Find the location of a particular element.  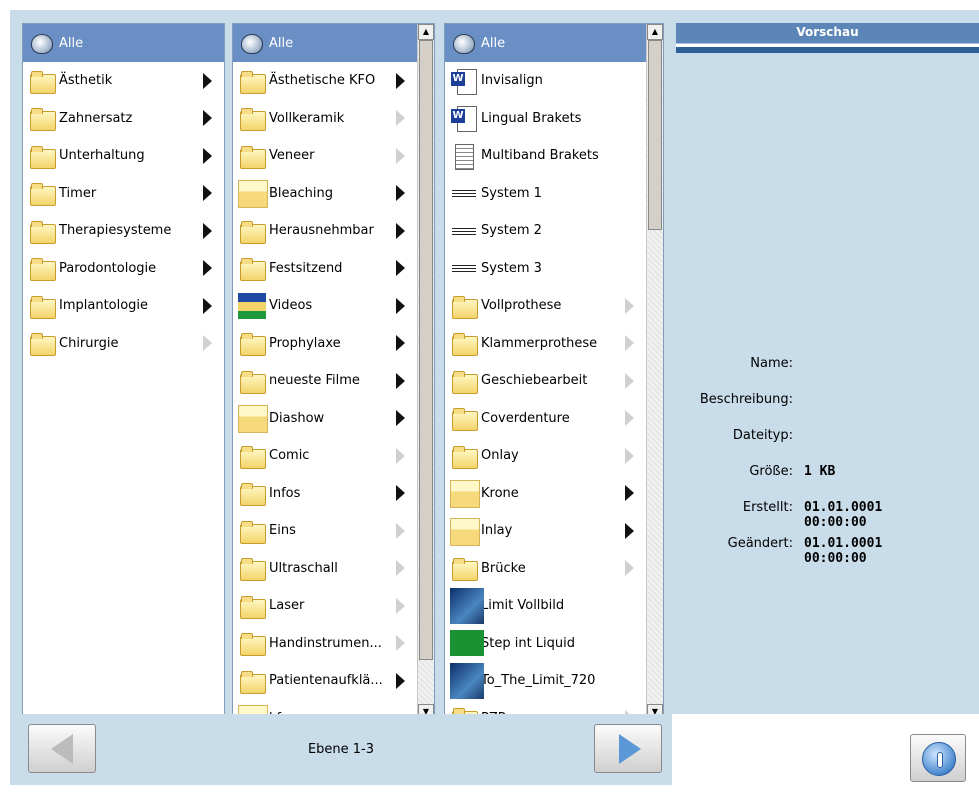

column-3-scrollbar: ▲ ▼ is located at coordinates (654, 372).